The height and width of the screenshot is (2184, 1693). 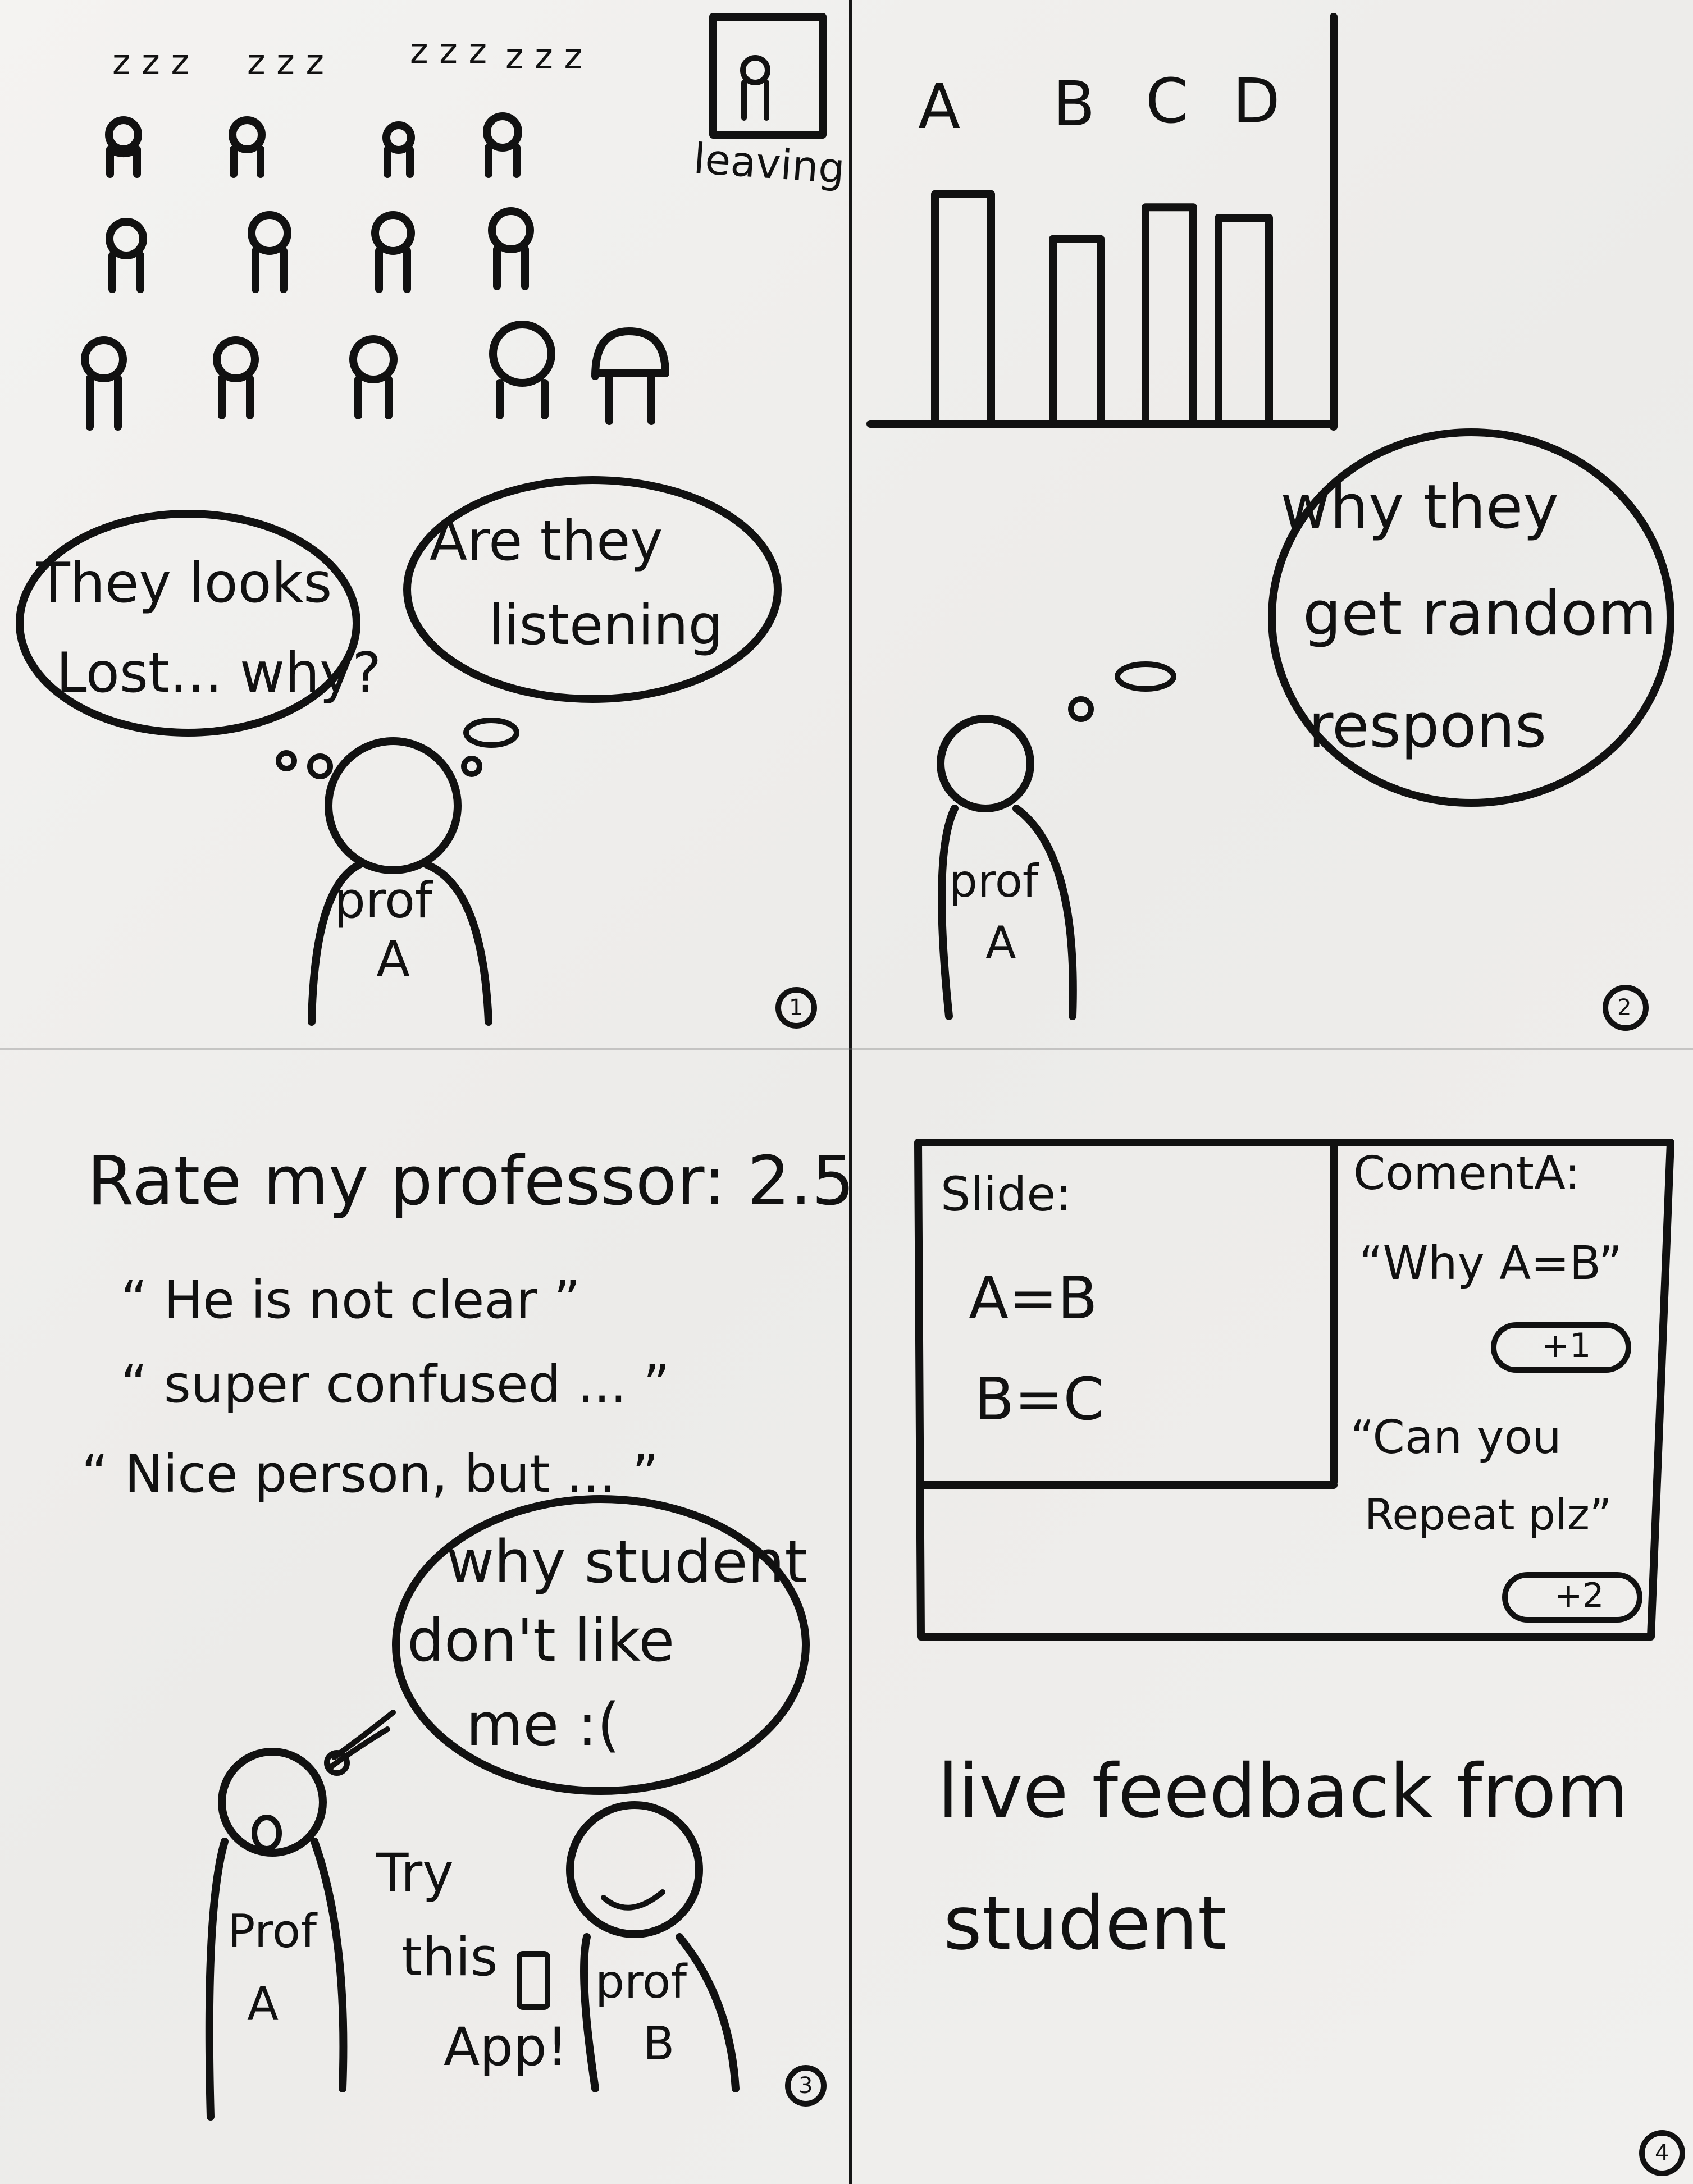 I want to click on student-figures, so click(x=375, y=271).